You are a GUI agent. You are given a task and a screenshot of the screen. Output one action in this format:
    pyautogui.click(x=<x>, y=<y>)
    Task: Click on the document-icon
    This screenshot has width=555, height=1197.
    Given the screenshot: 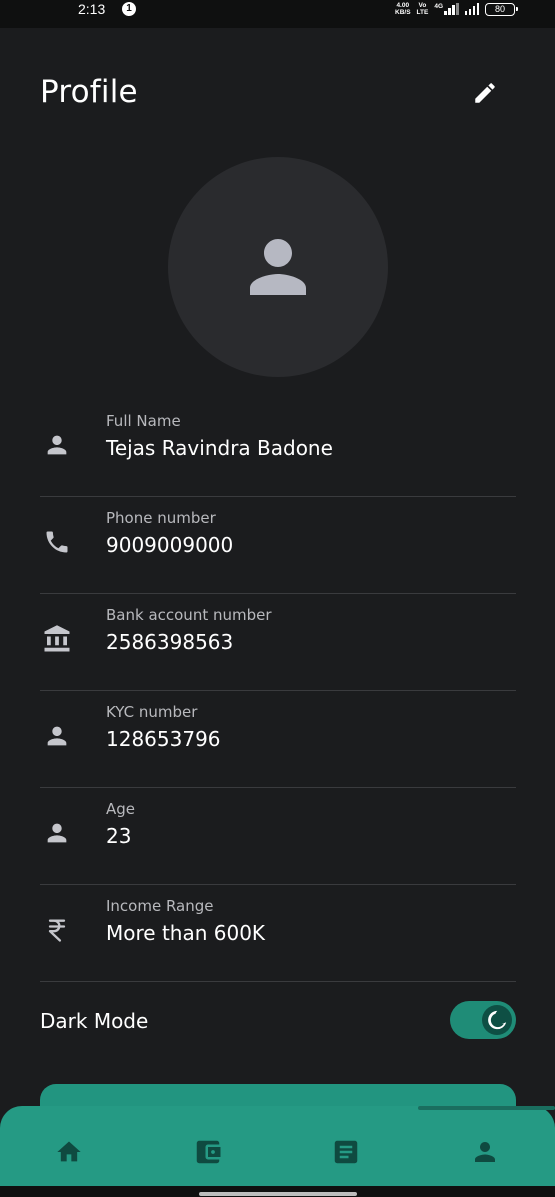 What is the action you would take?
    pyautogui.click(x=346, y=1152)
    